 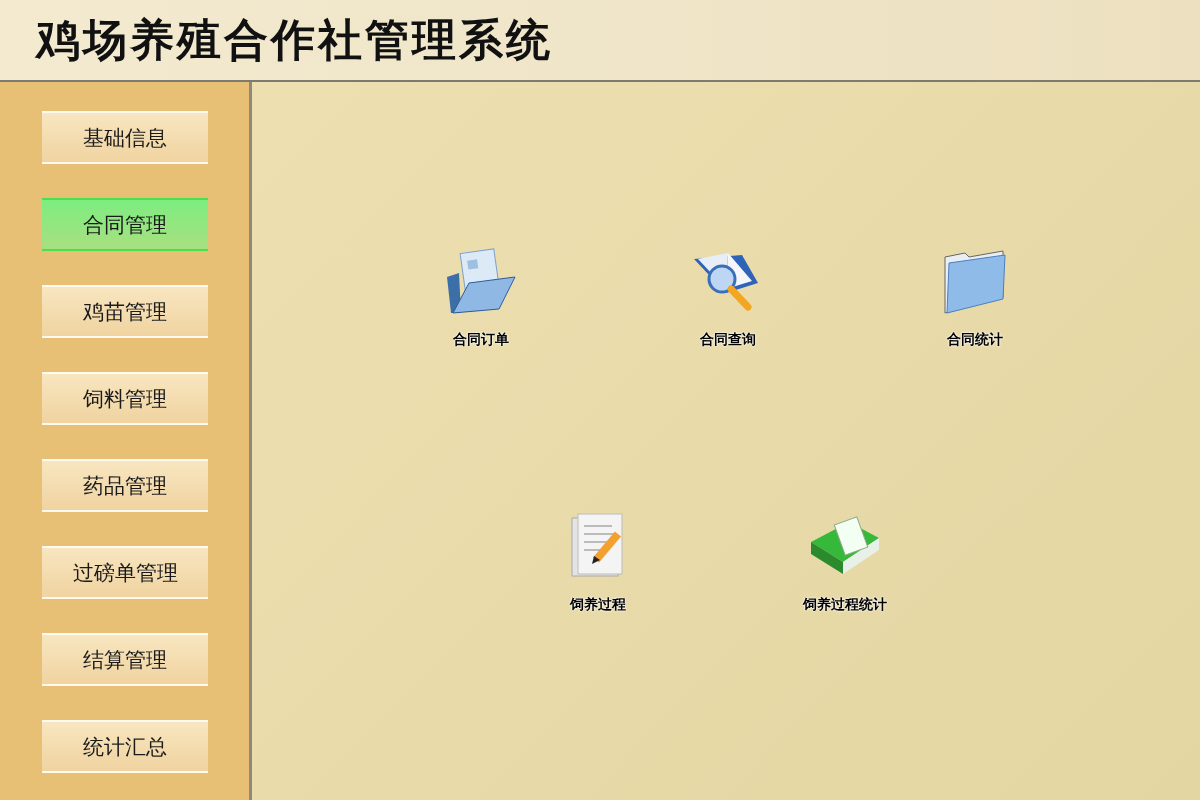 I want to click on nav-button: 基础信息, so click(x=125, y=137).